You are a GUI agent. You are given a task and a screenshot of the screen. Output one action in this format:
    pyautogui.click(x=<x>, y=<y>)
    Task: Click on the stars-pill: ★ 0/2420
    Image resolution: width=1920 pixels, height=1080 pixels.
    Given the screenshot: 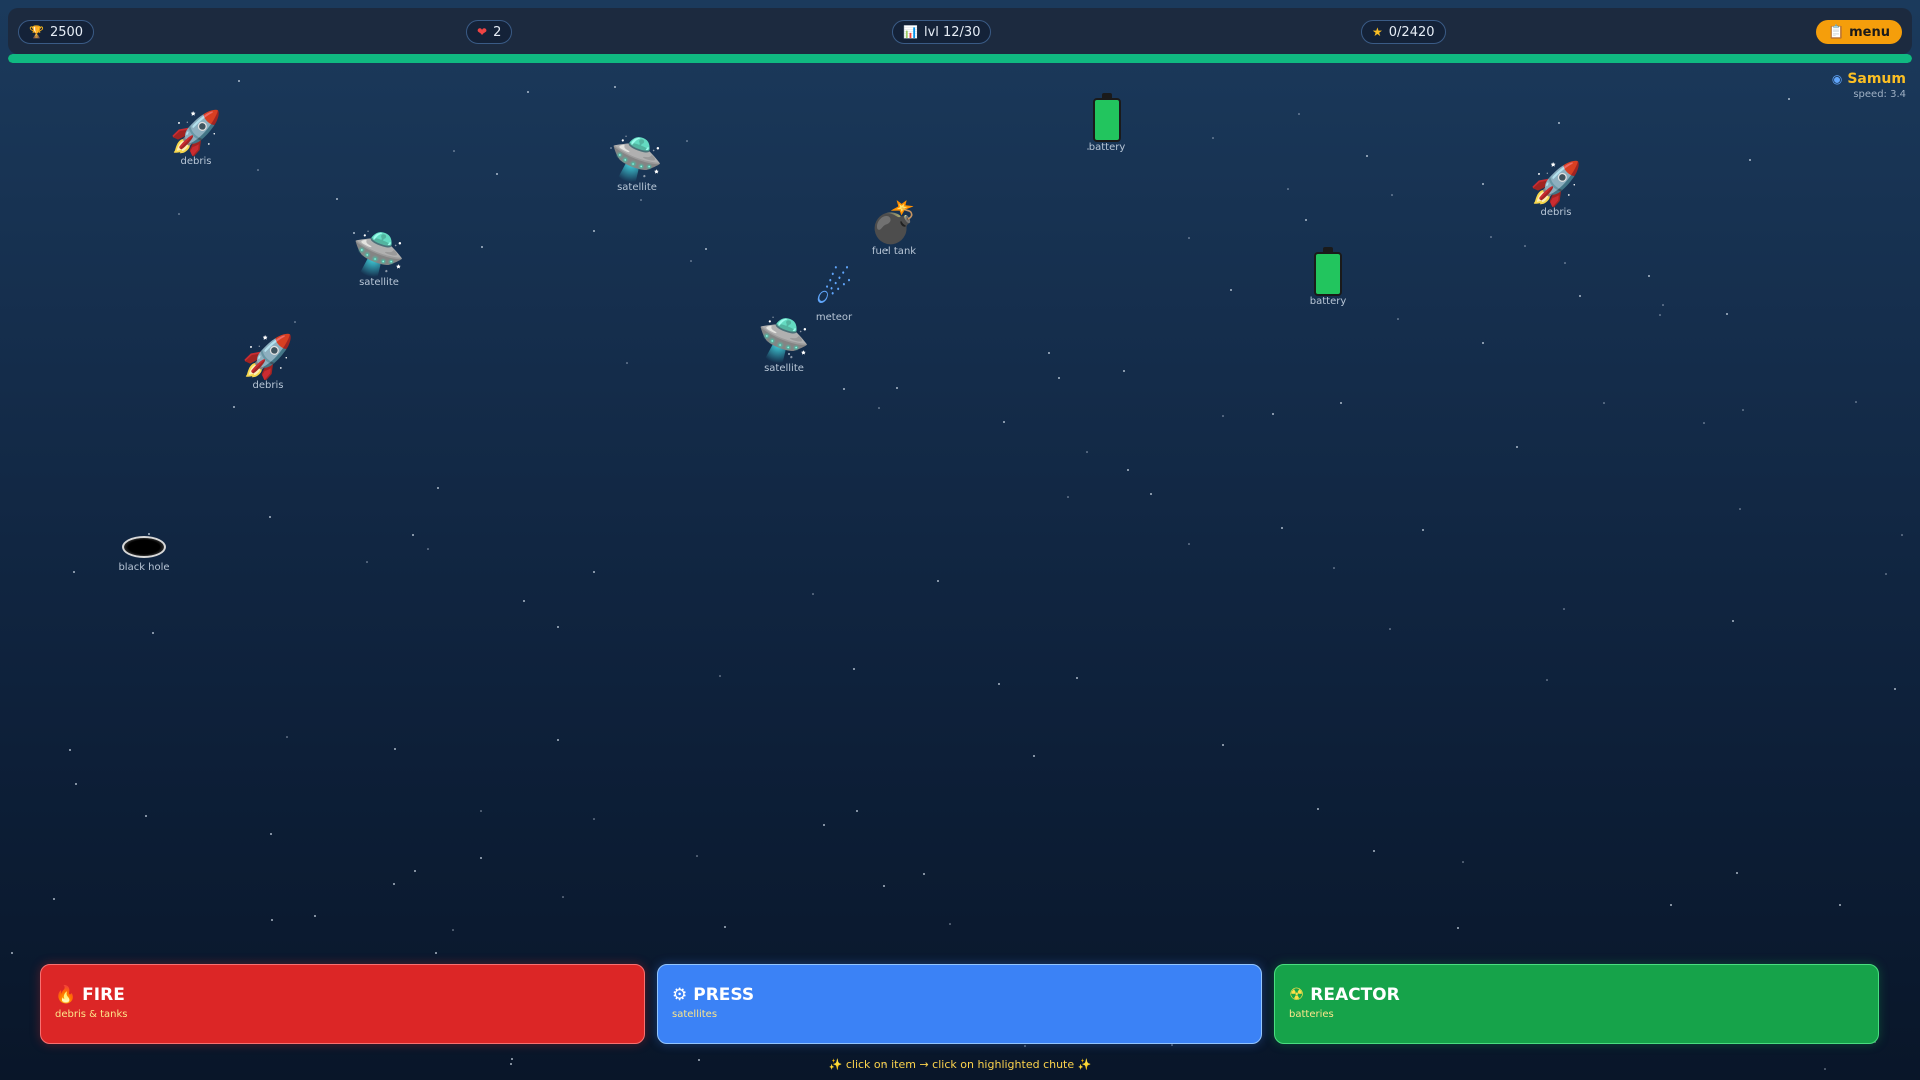 What is the action you would take?
    pyautogui.click(x=1403, y=32)
    